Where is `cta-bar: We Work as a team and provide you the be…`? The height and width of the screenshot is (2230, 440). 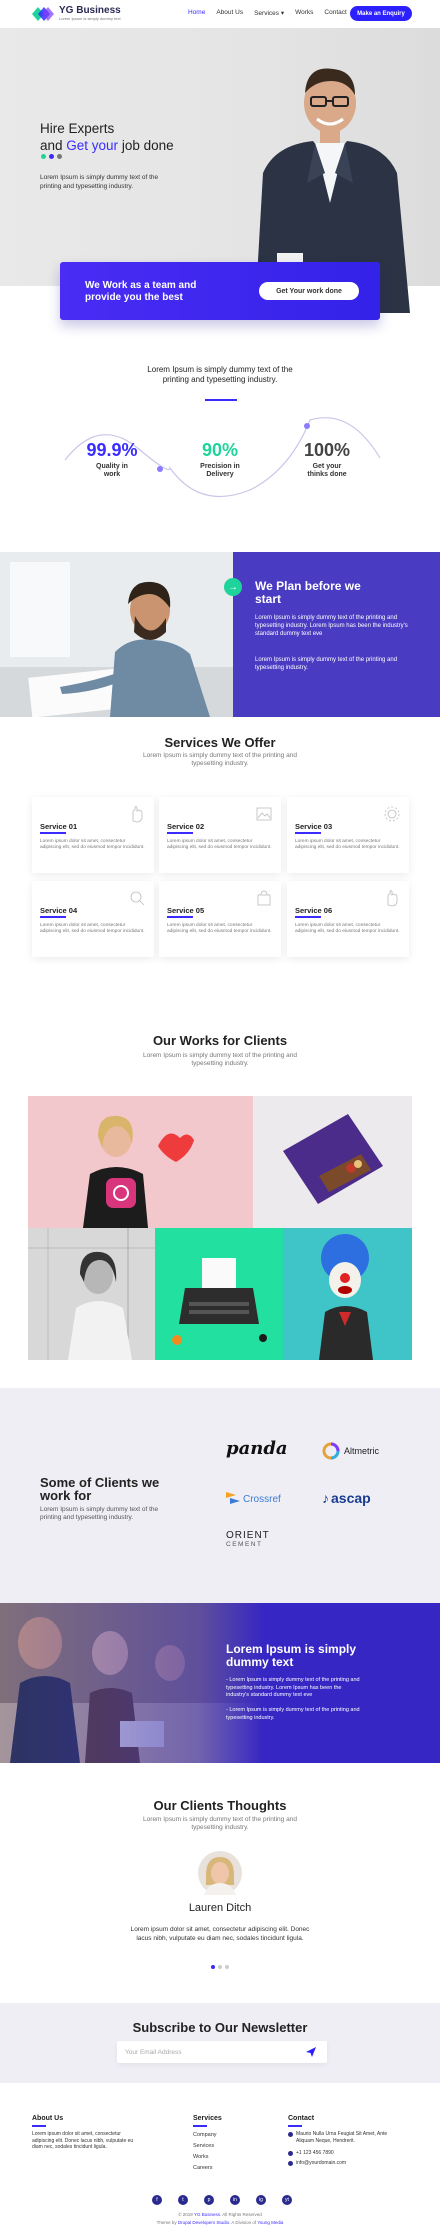 cta-bar: We Work as a team and provide you the be… is located at coordinates (220, 291).